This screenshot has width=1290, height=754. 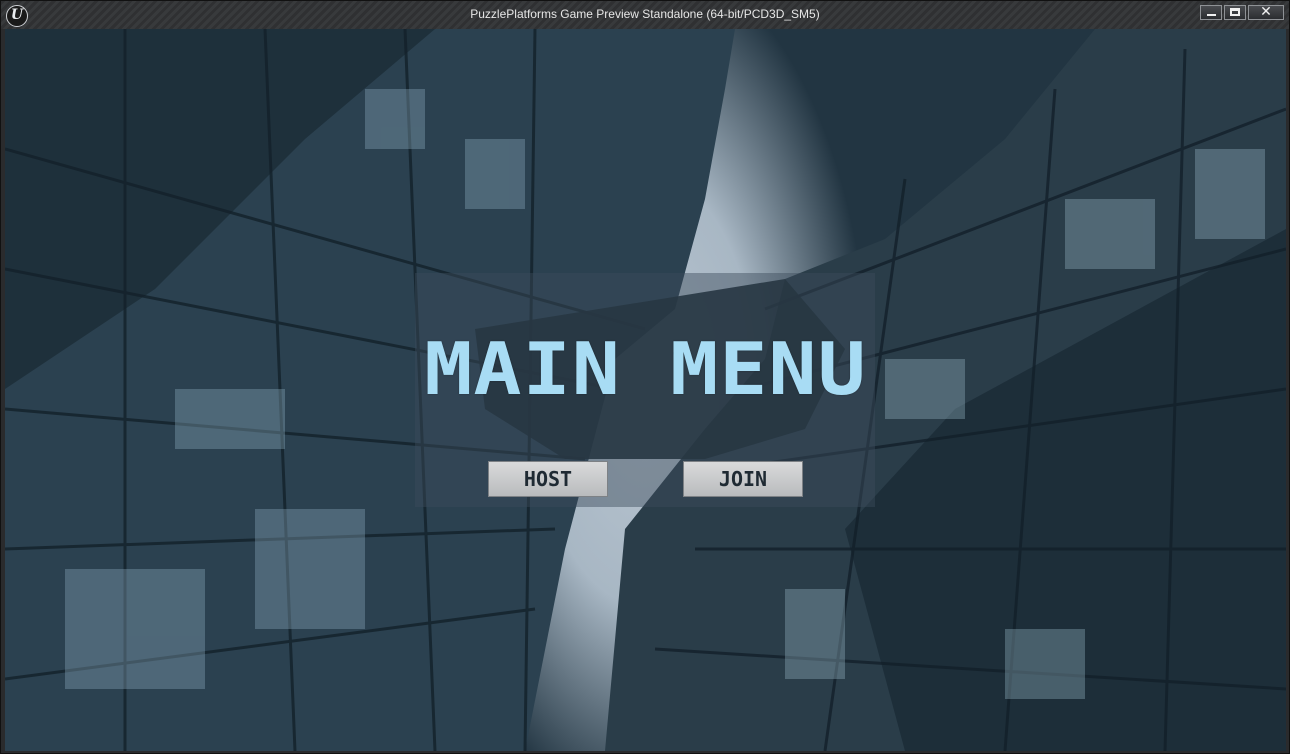 I want to click on main-menu-title: MAIN MENU, so click(x=645, y=369).